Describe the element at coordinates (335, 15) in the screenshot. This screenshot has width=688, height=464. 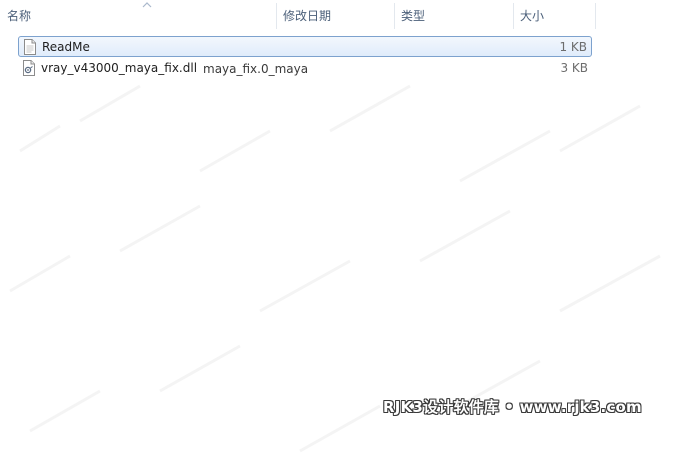
I see `column-modified-header: 修改日期` at that location.